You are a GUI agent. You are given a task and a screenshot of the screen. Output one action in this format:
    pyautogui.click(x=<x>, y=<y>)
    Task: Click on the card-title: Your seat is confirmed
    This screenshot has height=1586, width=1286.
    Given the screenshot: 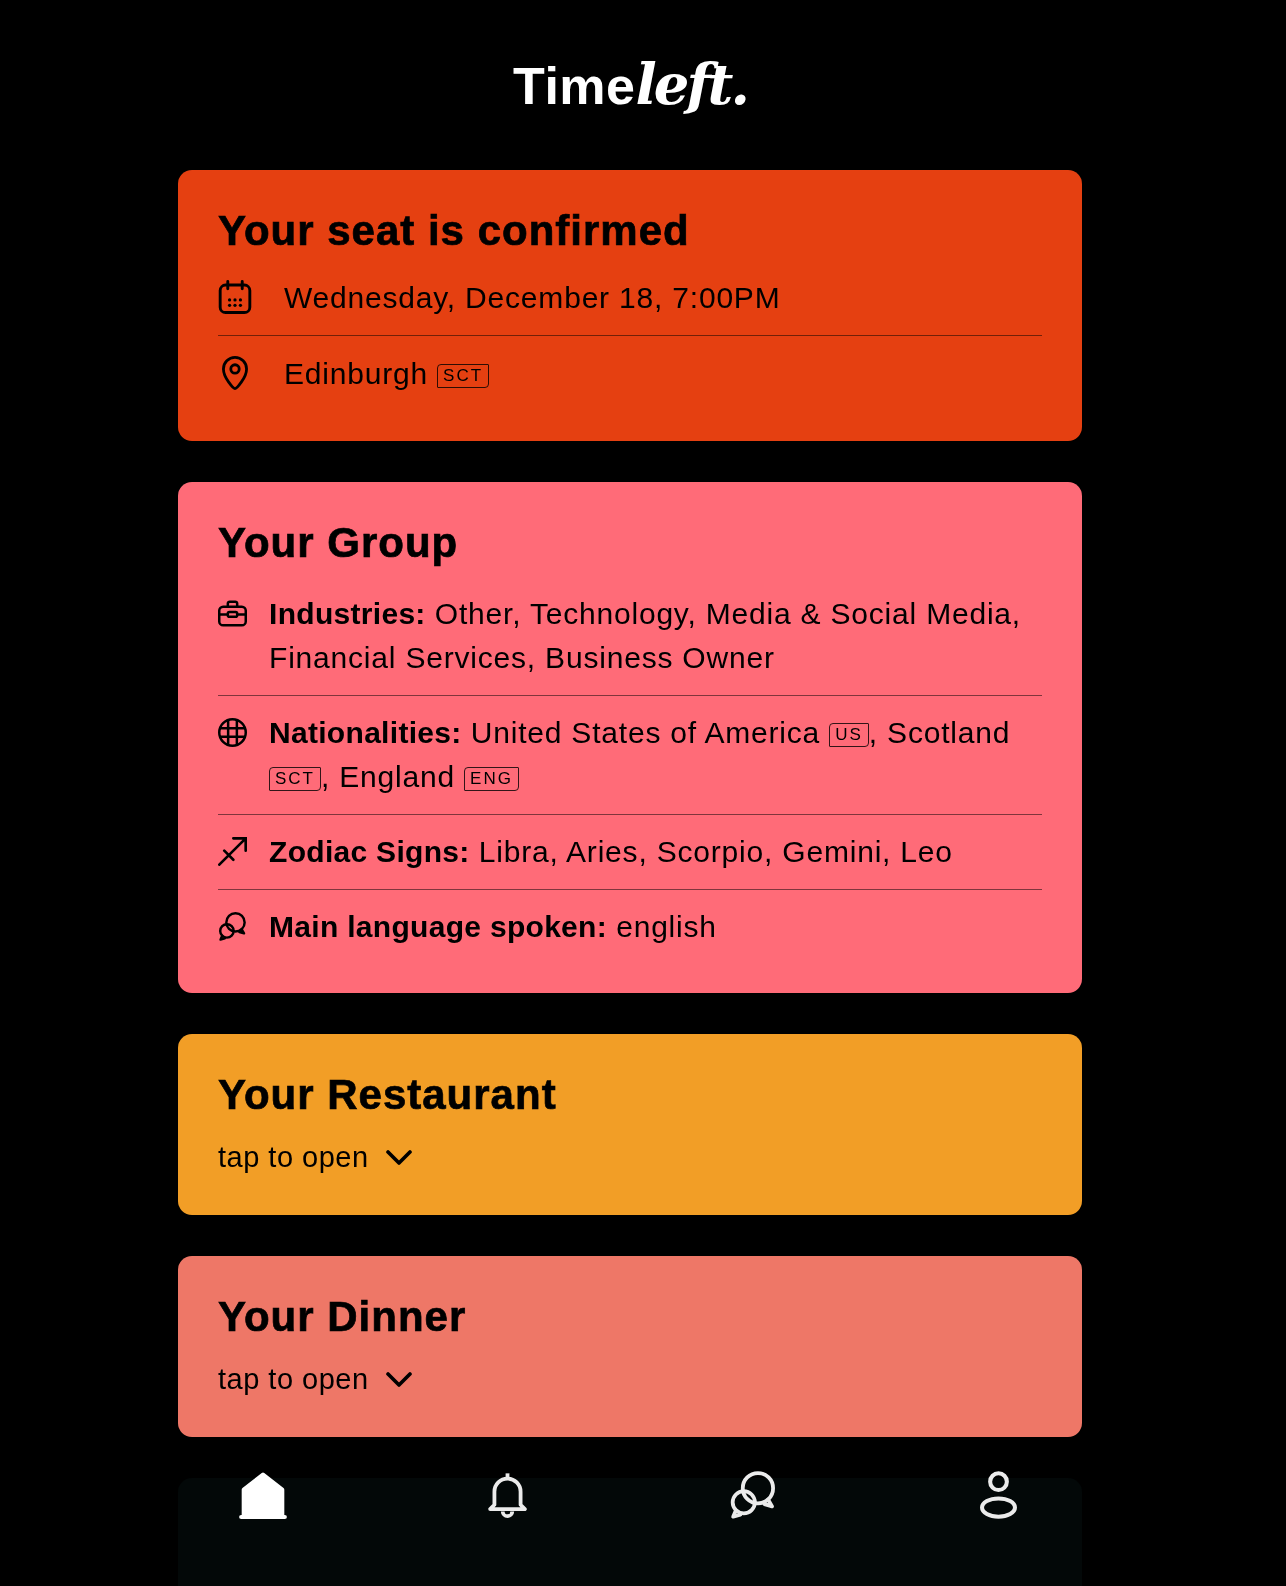 What is the action you would take?
    pyautogui.click(x=454, y=231)
    